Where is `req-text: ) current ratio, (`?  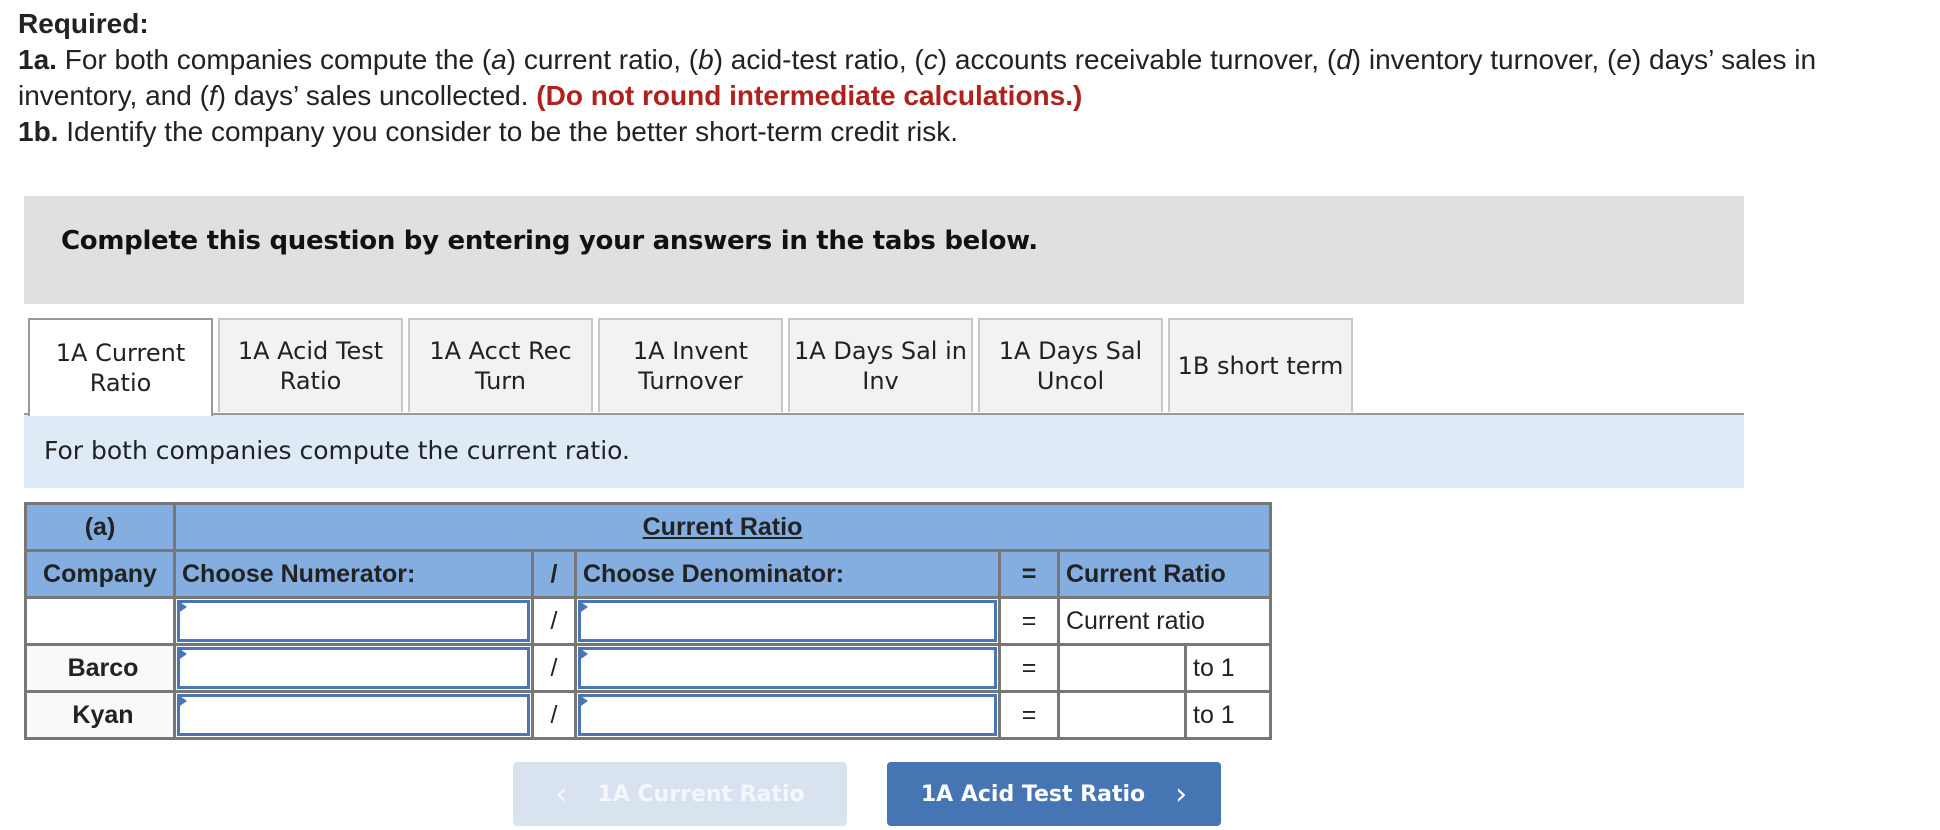
req-text: ) current ratio, ( is located at coordinates (602, 59).